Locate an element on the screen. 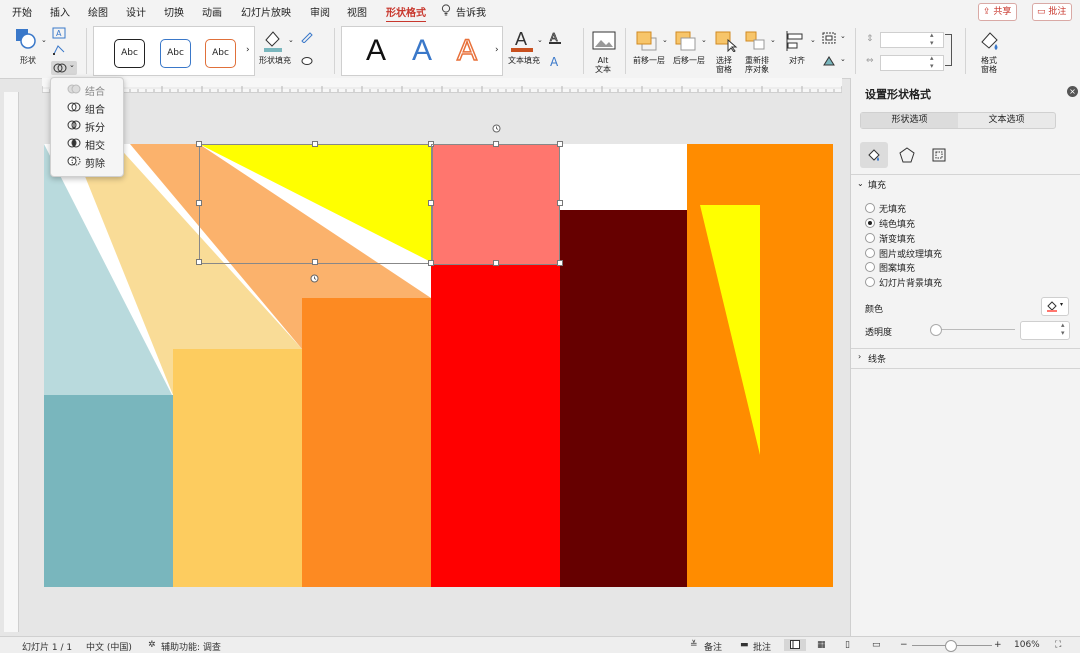 This screenshot has height=653, width=1080. share-button: ⇪ 共享 is located at coordinates (998, 12).